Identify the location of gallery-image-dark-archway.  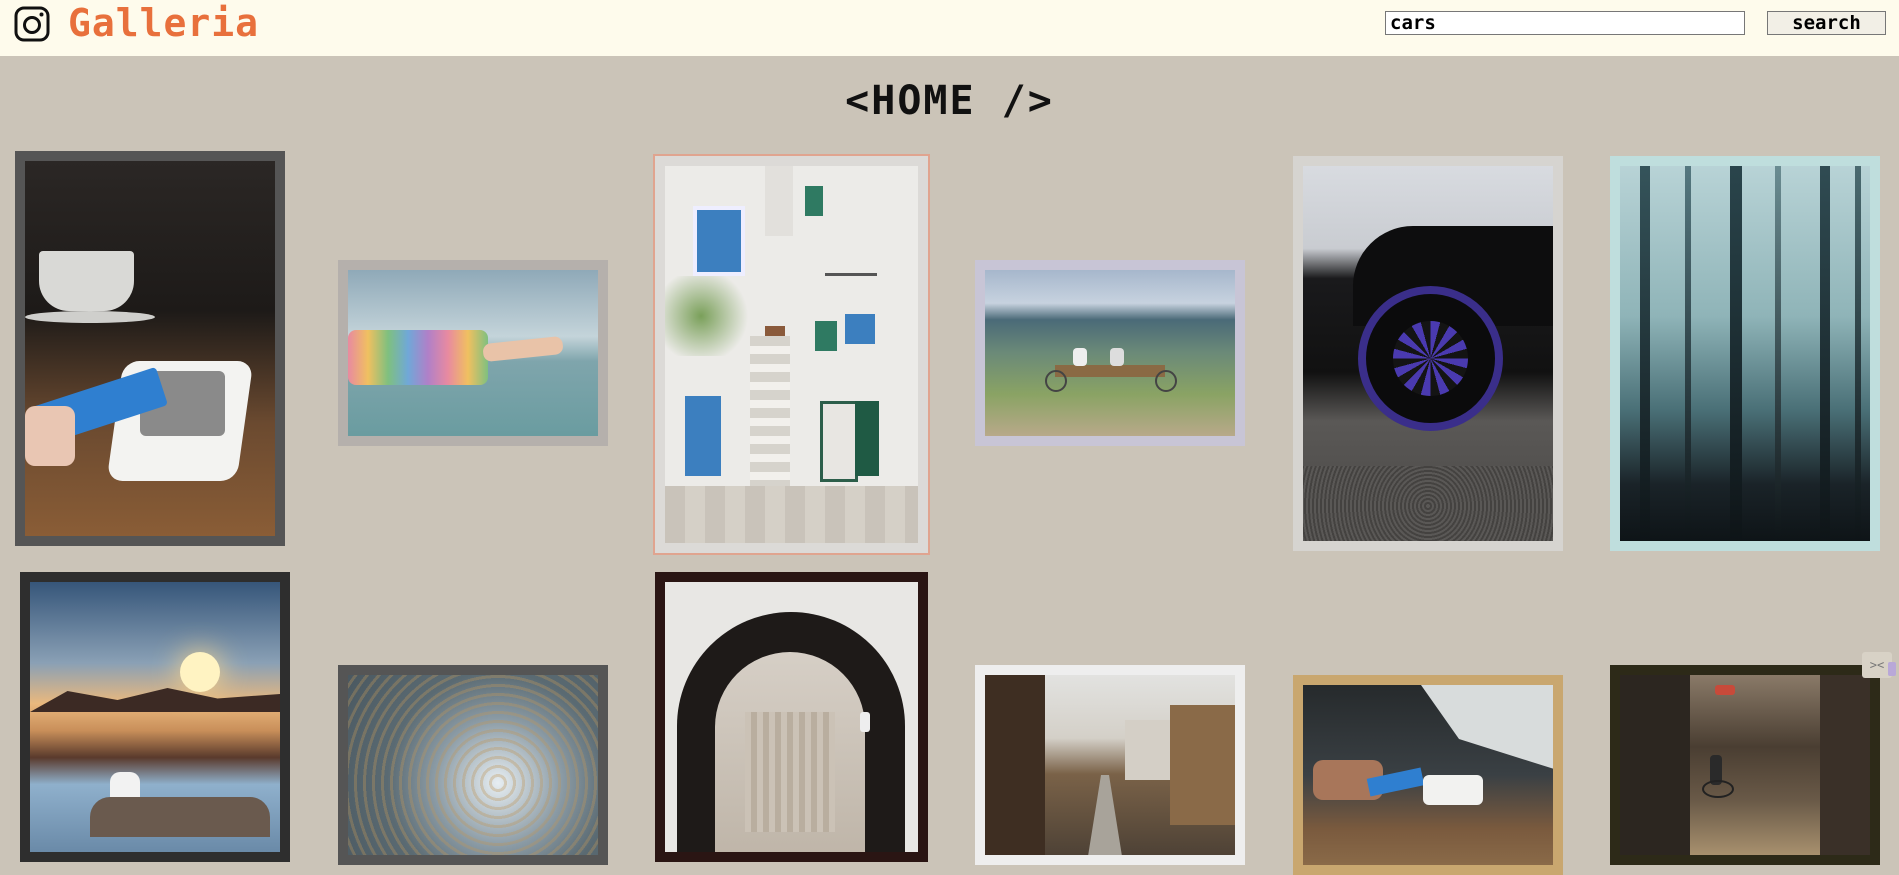
(791, 717).